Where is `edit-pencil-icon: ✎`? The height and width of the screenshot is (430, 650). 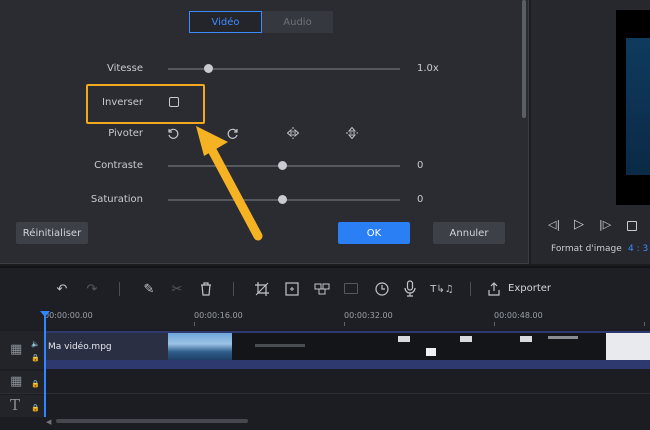
edit-pencil-icon: ✎ is located at coordinates (149, 289).